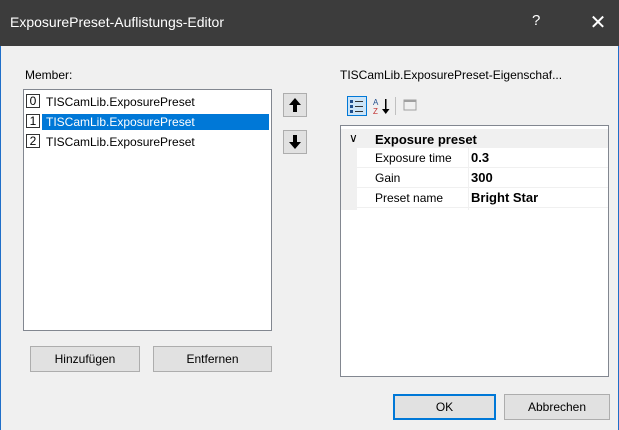 The height and width of the screenshot is (430, 619). What do you see at coordinates (85, 359) in the screenshot?
I see `add-button: Hinzufügen` at bounding box center [85, 359].